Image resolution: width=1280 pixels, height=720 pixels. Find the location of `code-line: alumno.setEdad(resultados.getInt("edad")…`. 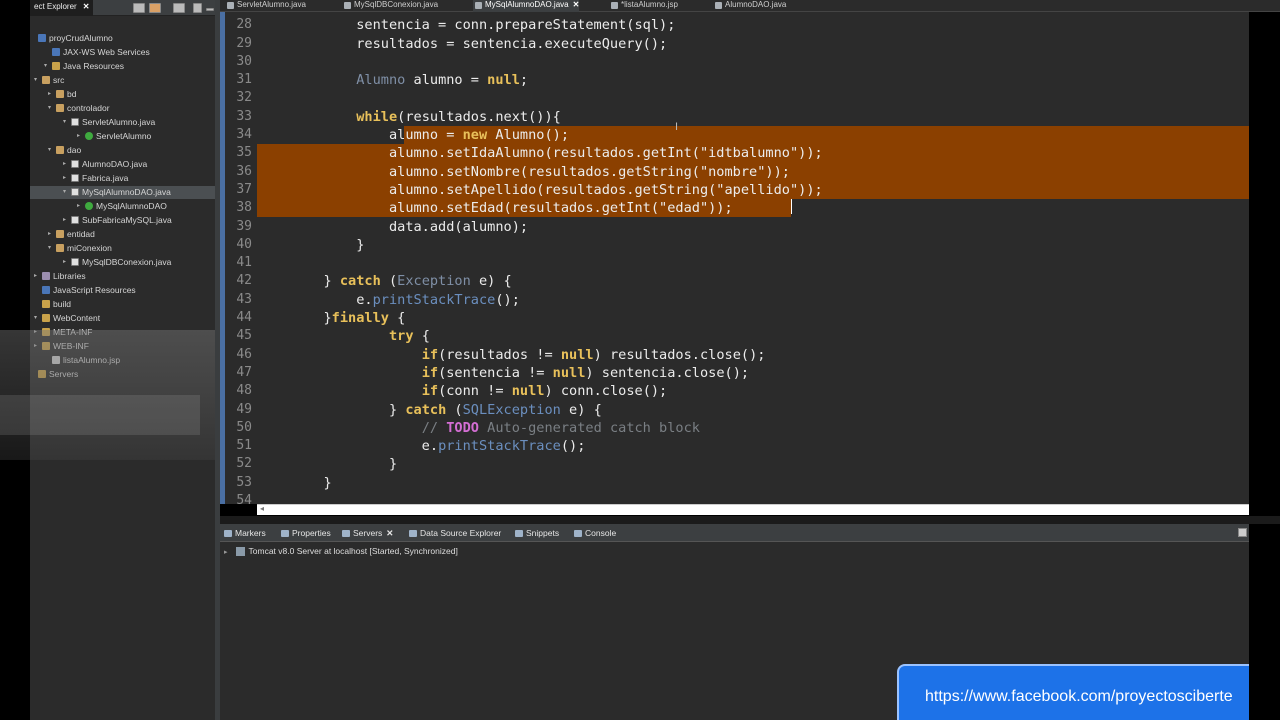

code-line: alumno.setEdad(resultados.getInt("edad")… is located at coordinates (495, 208).